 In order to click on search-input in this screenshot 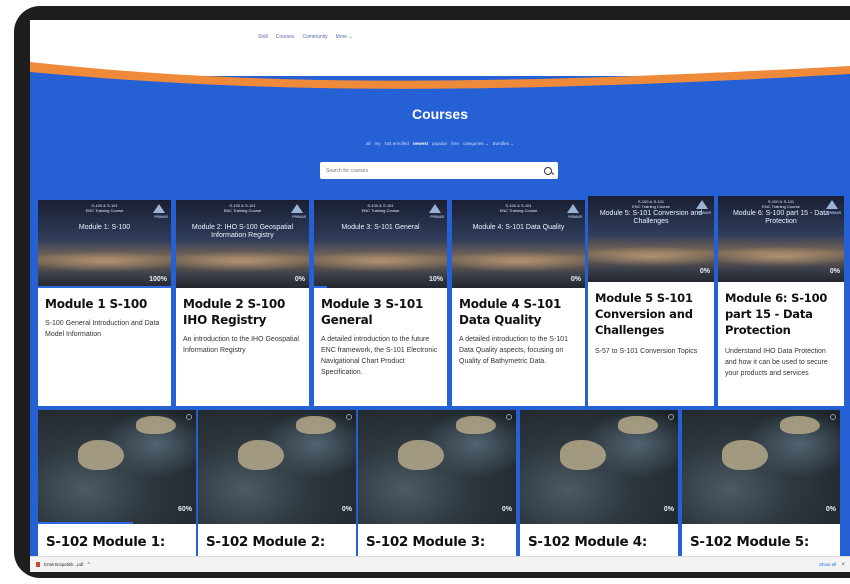, I will do `click(435, 170)`.